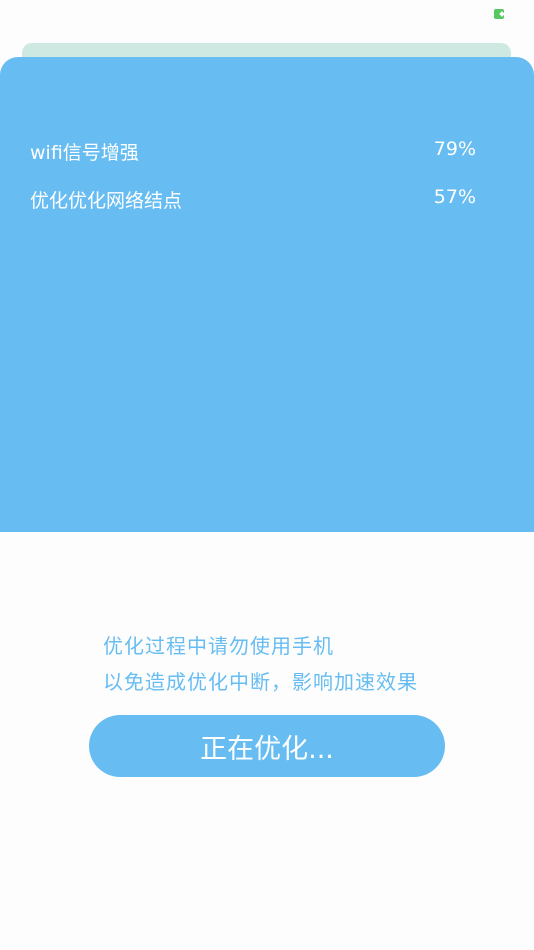  Describe the element at coordinates (454, 149) in the screenshot. I see `task-percent: 79%` at that location.